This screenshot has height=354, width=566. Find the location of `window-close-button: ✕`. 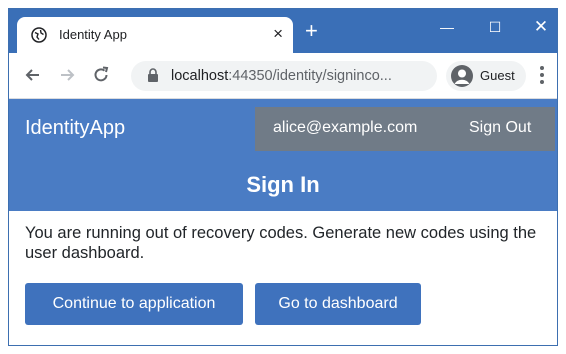

window-close-button: ✕ is located at coordinates (539, 27).